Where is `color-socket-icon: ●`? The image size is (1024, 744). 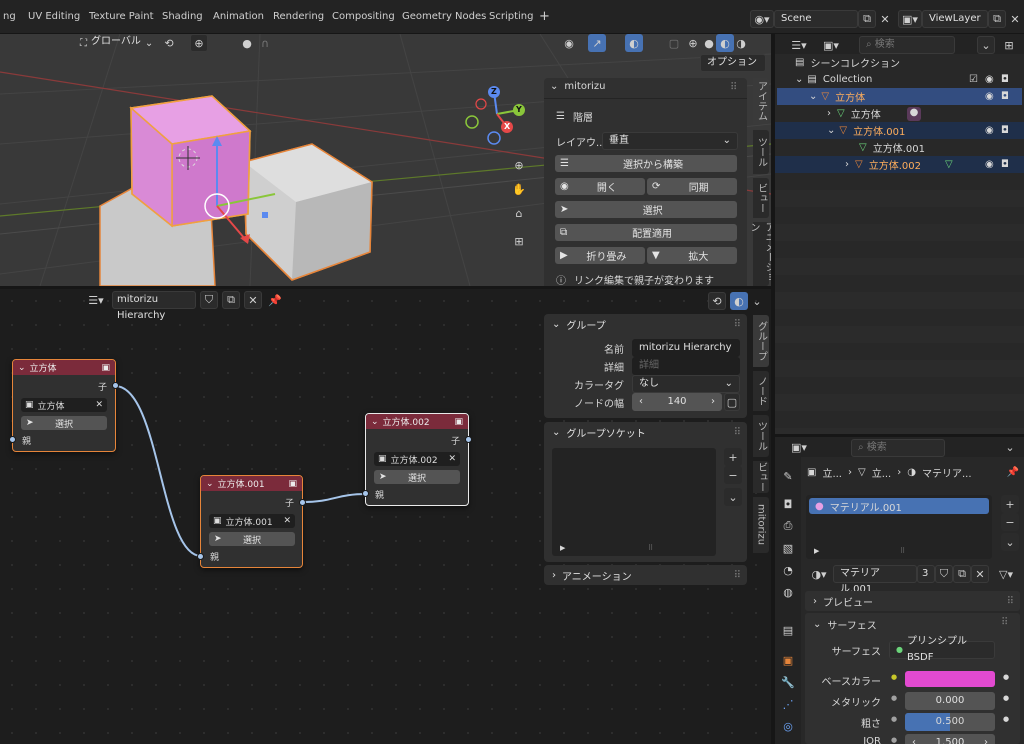 color-socket-icon: ● is located at coordinates (894, 677).